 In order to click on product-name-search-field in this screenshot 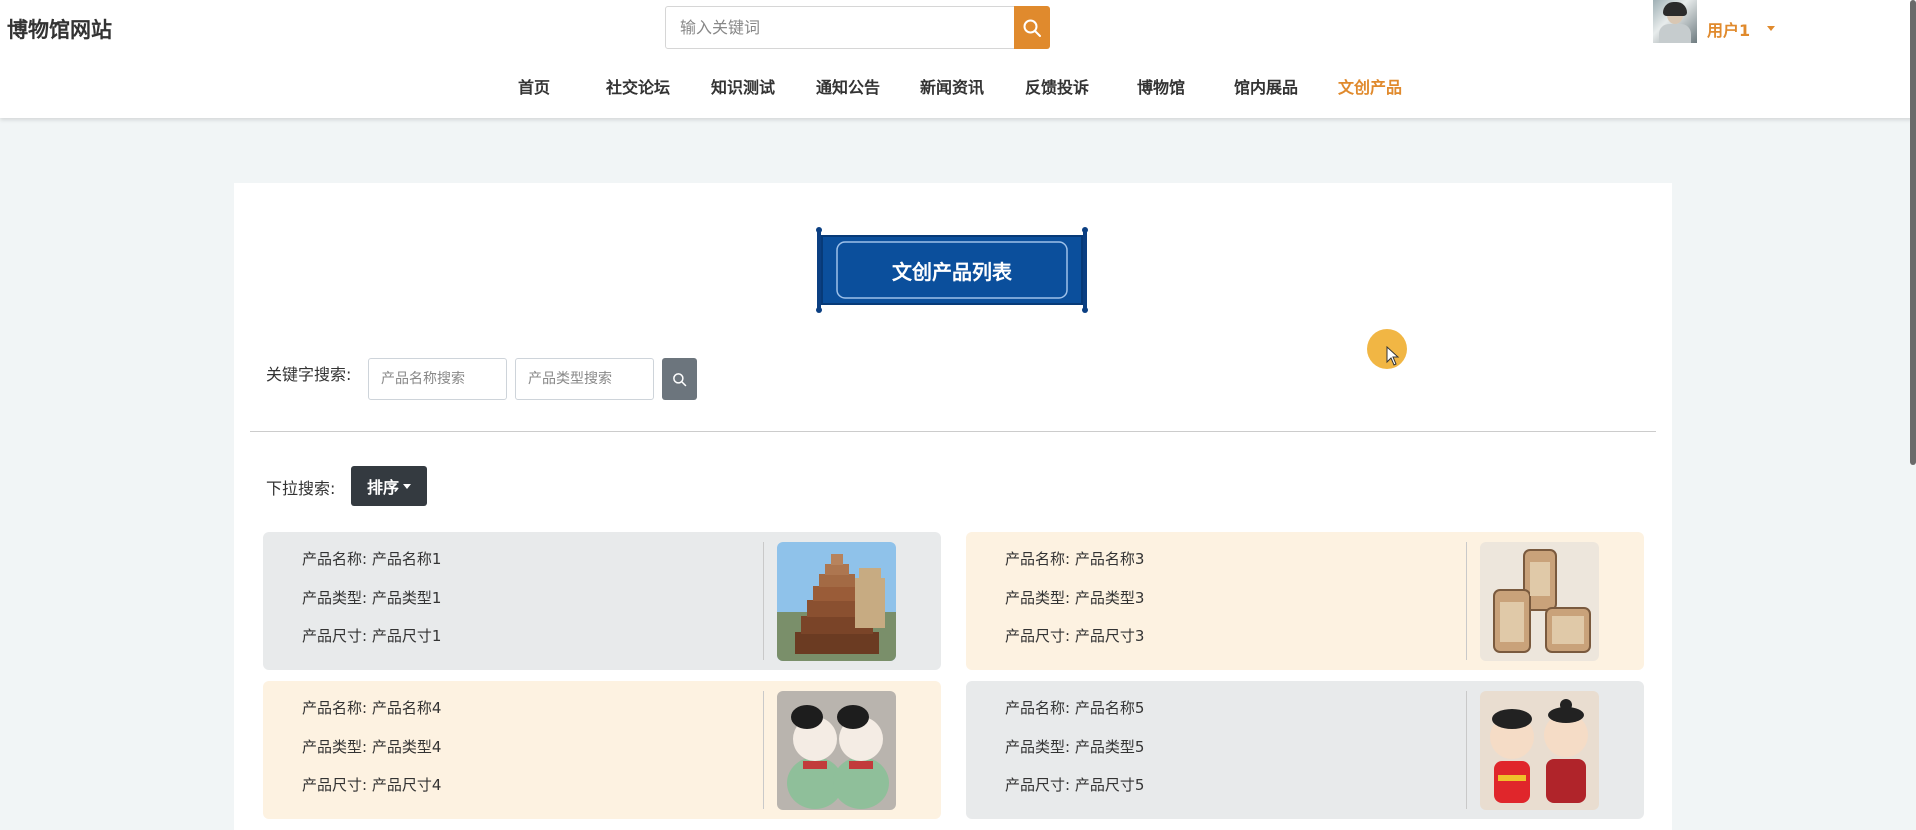, I will do `click(437, 379)`.